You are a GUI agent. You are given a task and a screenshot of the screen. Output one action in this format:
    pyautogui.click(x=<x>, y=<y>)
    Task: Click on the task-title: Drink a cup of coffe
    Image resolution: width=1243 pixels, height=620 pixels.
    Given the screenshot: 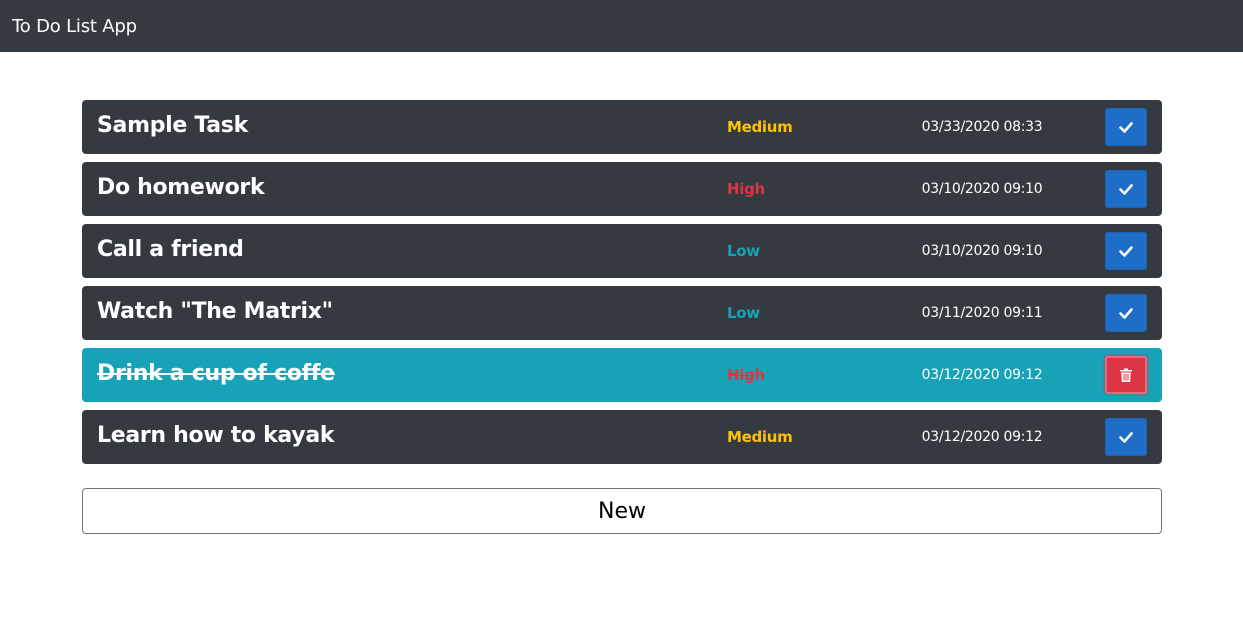 What is the action you would take?
    pyautogui.click(x=216, y=373)
    